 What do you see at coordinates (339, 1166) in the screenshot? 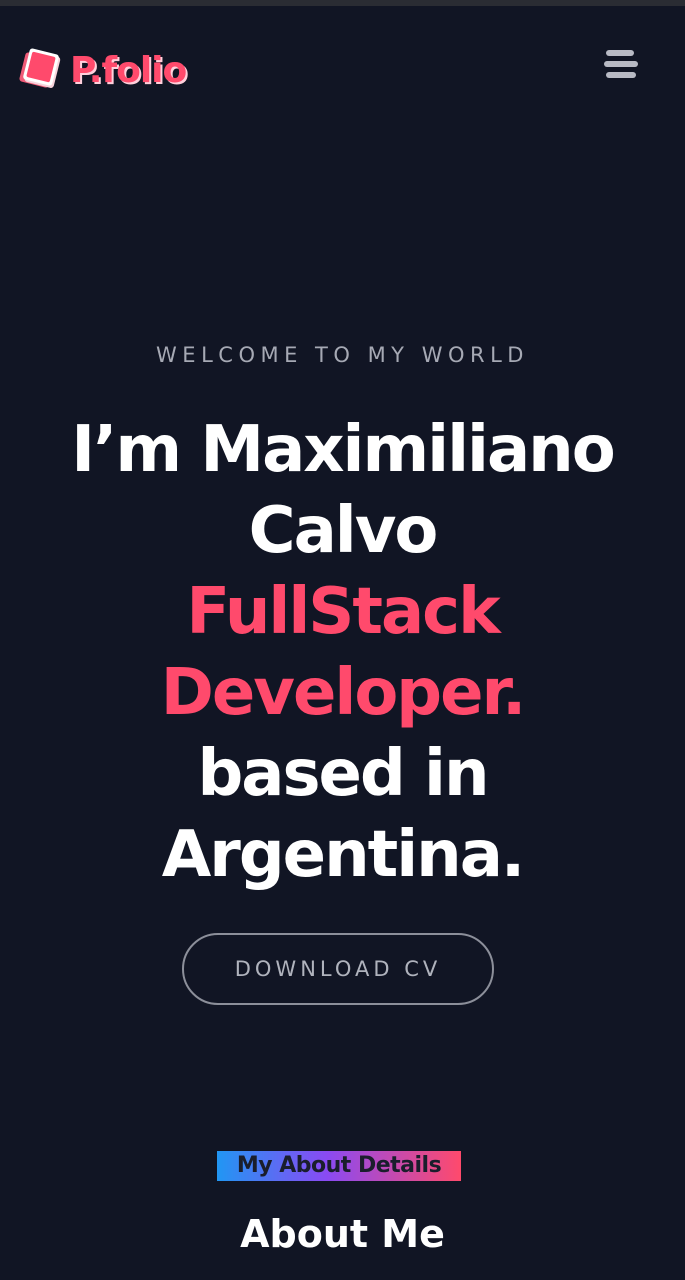
I see `about-section-tag: My About Details` at bounding box center [339, 1166].